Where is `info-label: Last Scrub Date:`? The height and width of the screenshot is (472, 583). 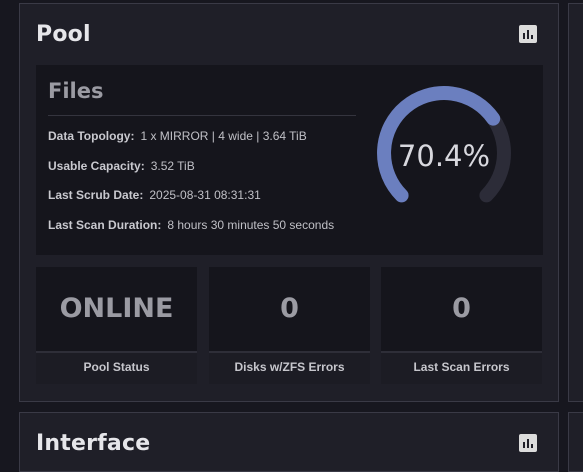 info-label: Last Scrub Date: is located at coordinates (96, 195).